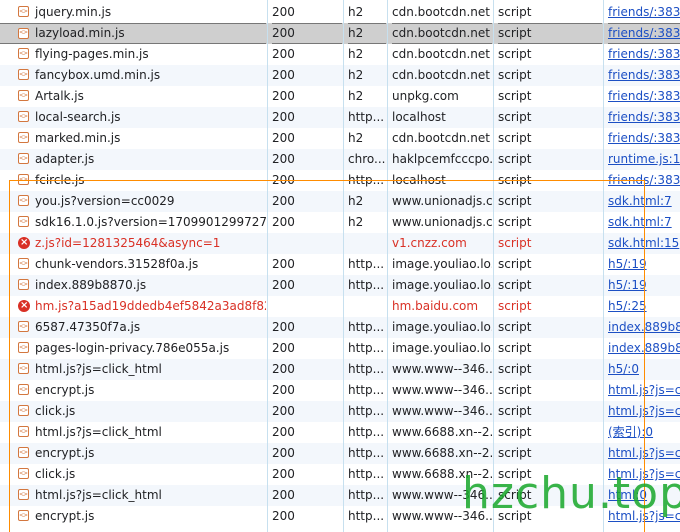 This screenshot has width=680, height=532. I want to click on request-name-cell: sdk16.1.0.js?version=1709901299727, so click(133, 222).